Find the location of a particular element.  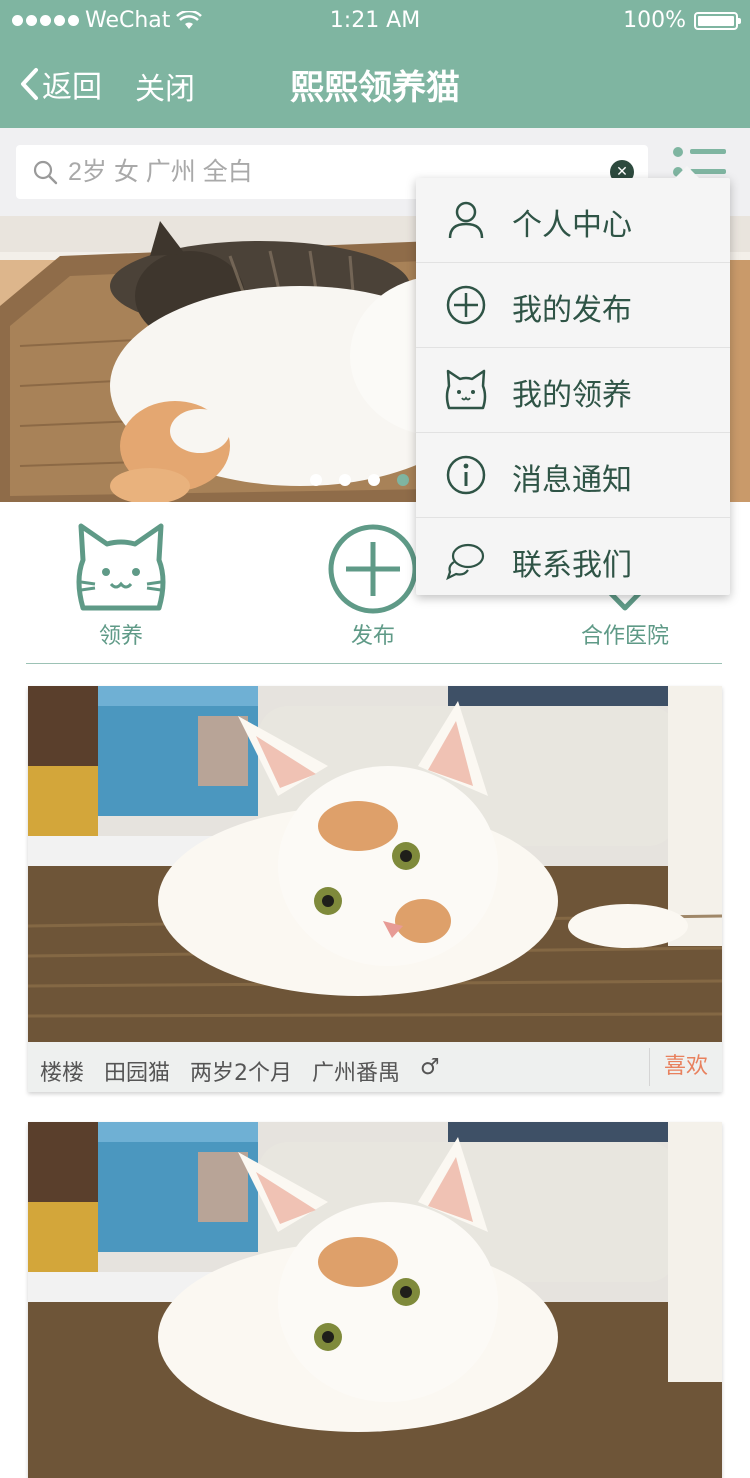

cat-age: 两岁2个月 is located at coordinates (241, 1073).